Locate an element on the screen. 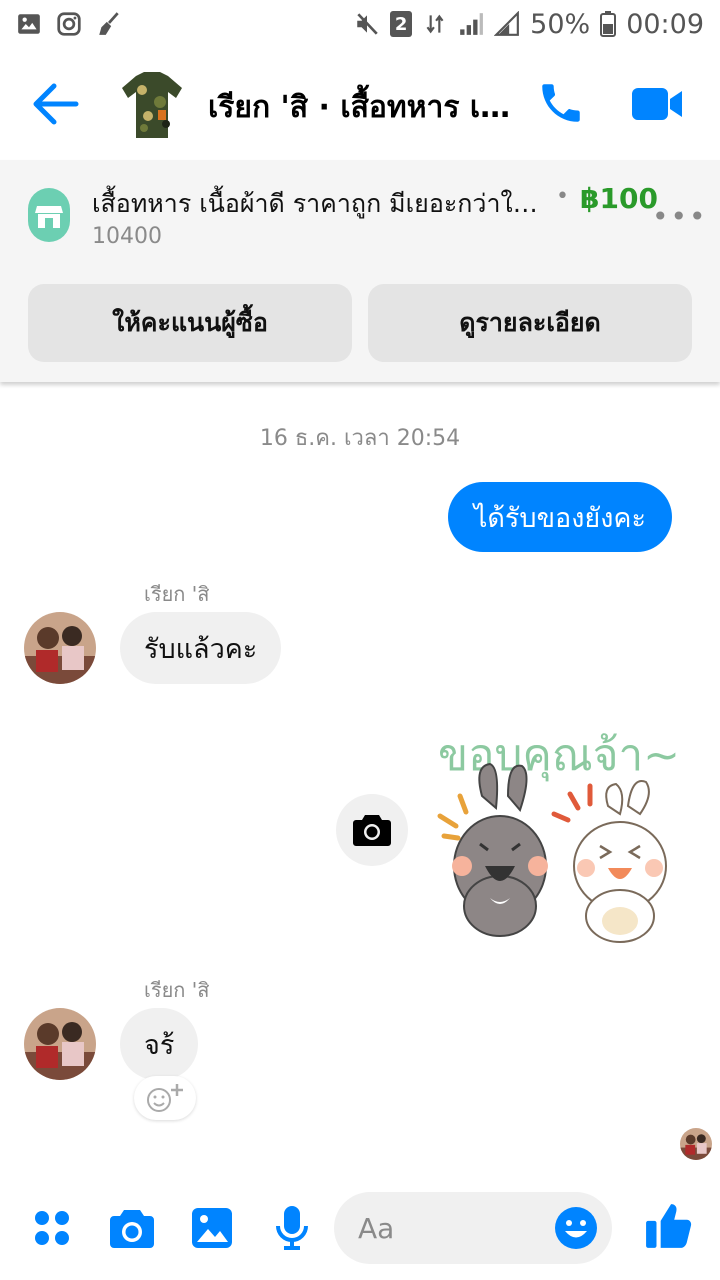 The image size is (720, 1280). add-reaction-icon is located at coordinates (165, 1098).